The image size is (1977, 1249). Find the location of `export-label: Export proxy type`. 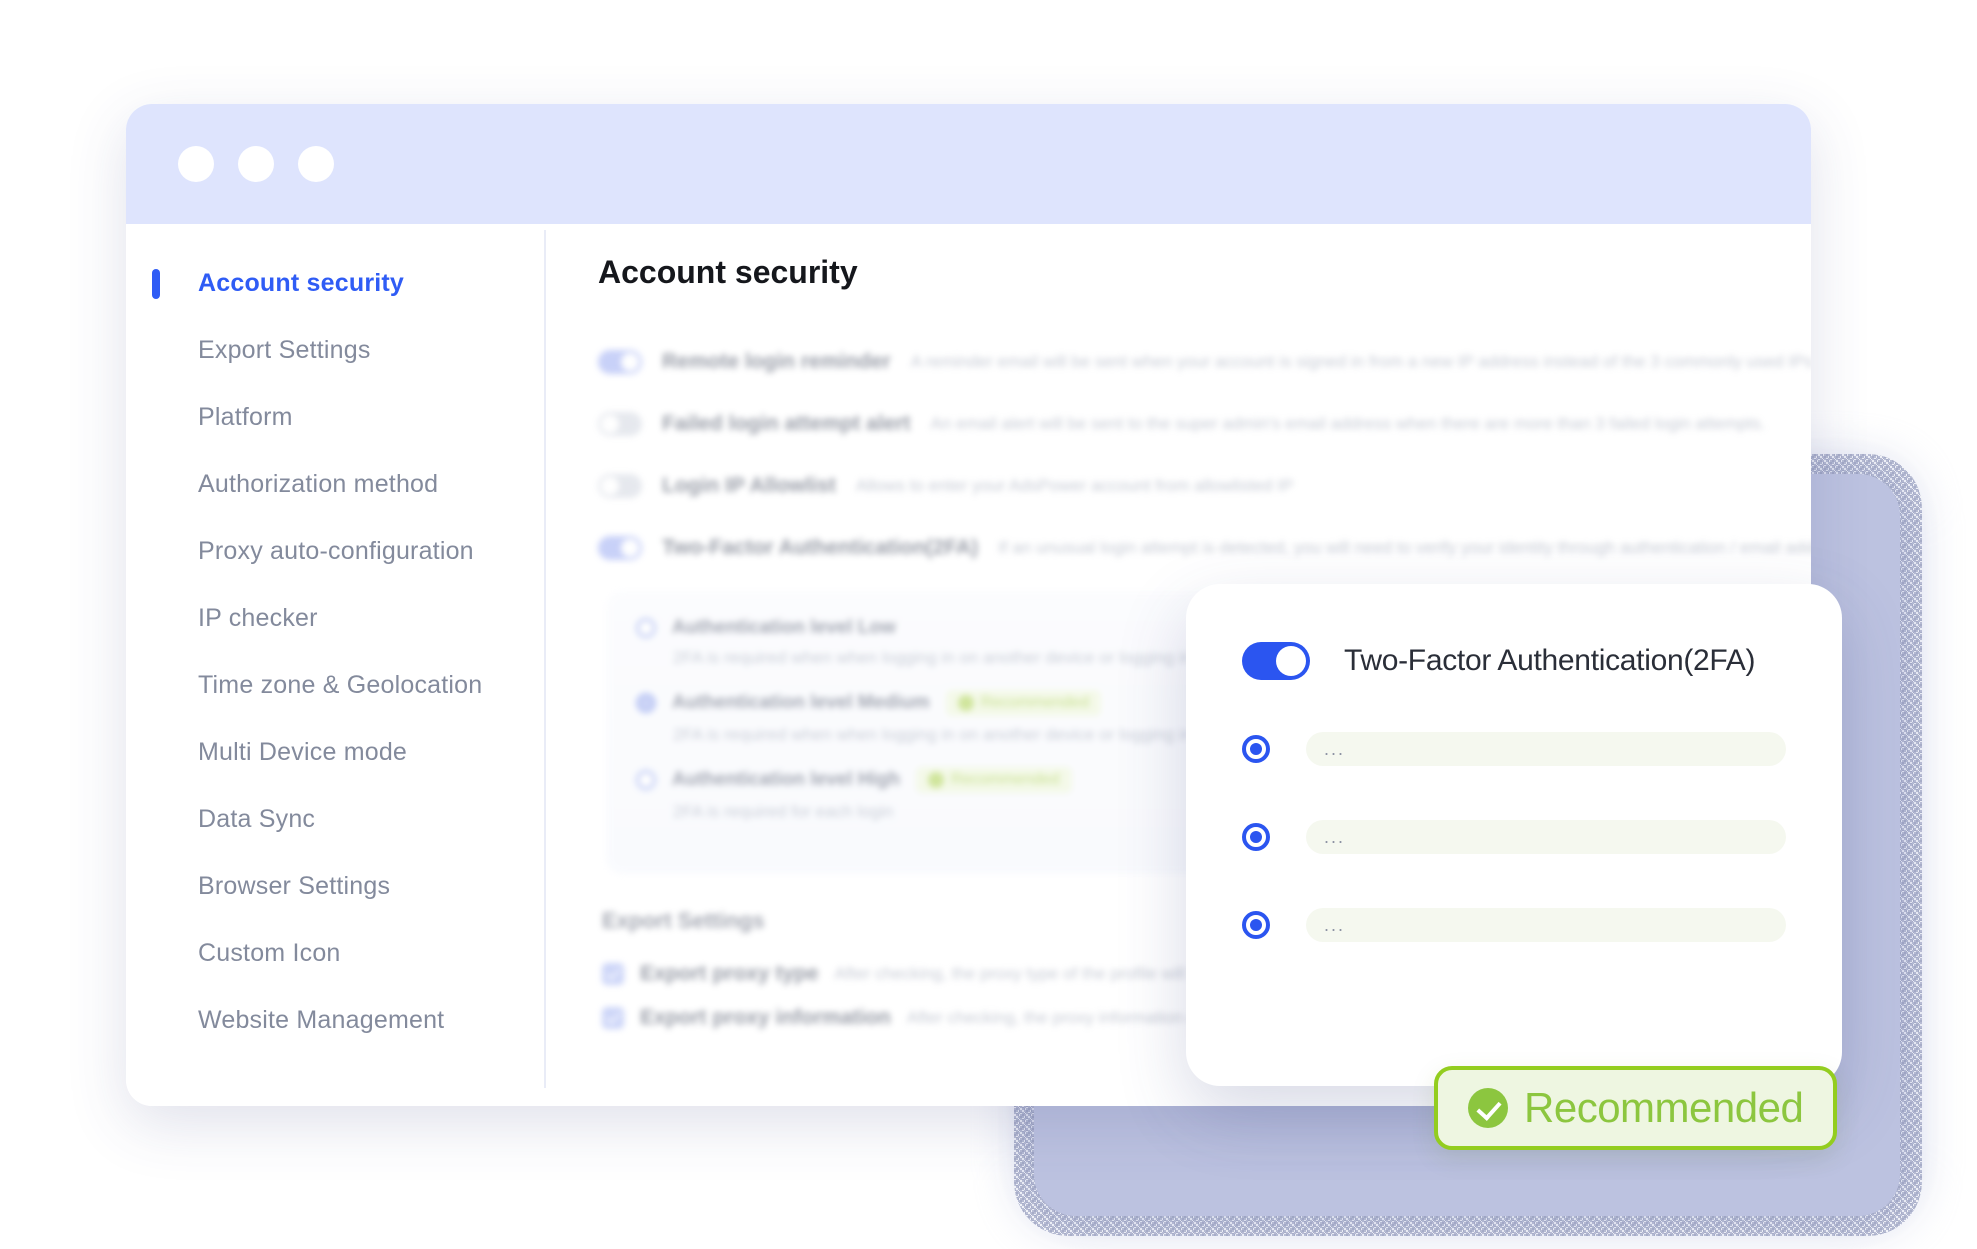

export-label: Export proxy type is located at coordinates (729, 973).